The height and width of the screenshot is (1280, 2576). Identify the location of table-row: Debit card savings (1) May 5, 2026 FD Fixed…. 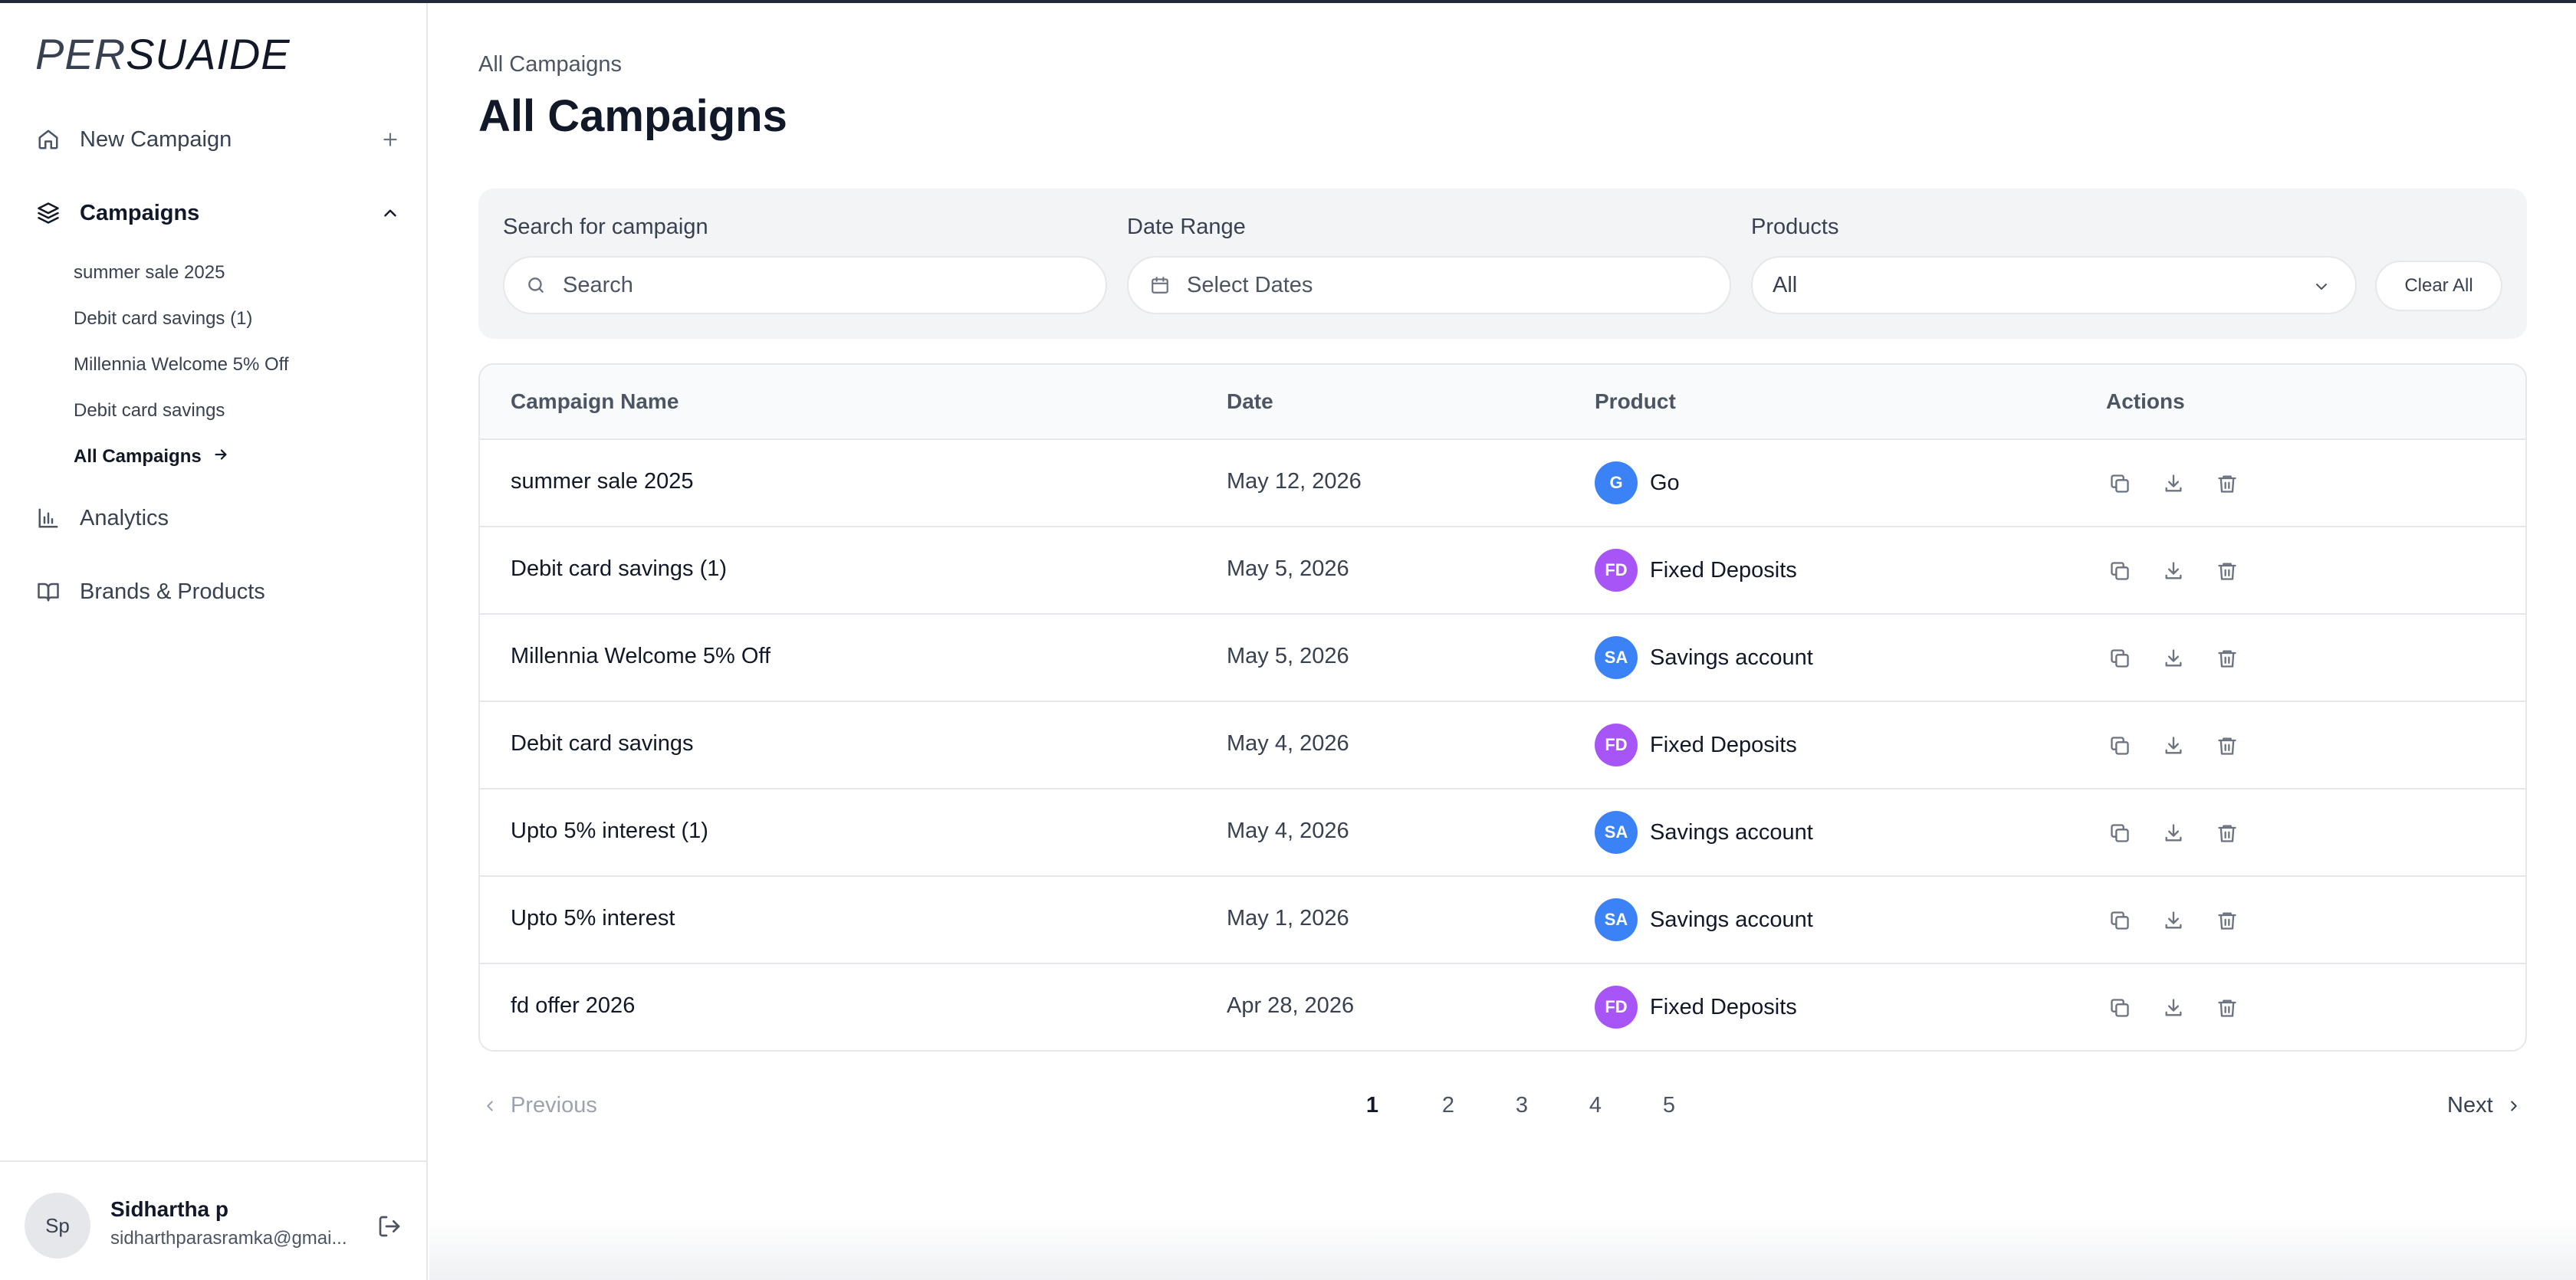
(1503, 571).